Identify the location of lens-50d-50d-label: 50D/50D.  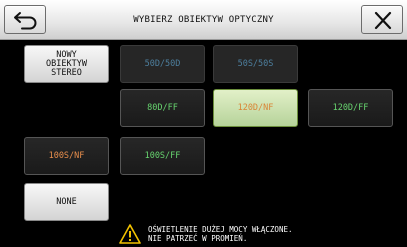
(162, 63).